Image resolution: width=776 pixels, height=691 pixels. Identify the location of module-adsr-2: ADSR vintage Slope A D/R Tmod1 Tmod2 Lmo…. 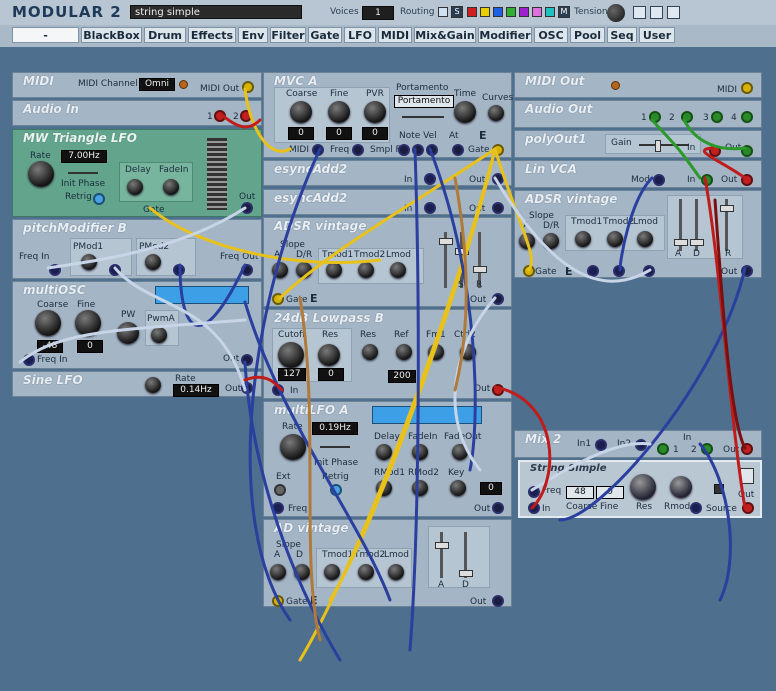
(638, 234).